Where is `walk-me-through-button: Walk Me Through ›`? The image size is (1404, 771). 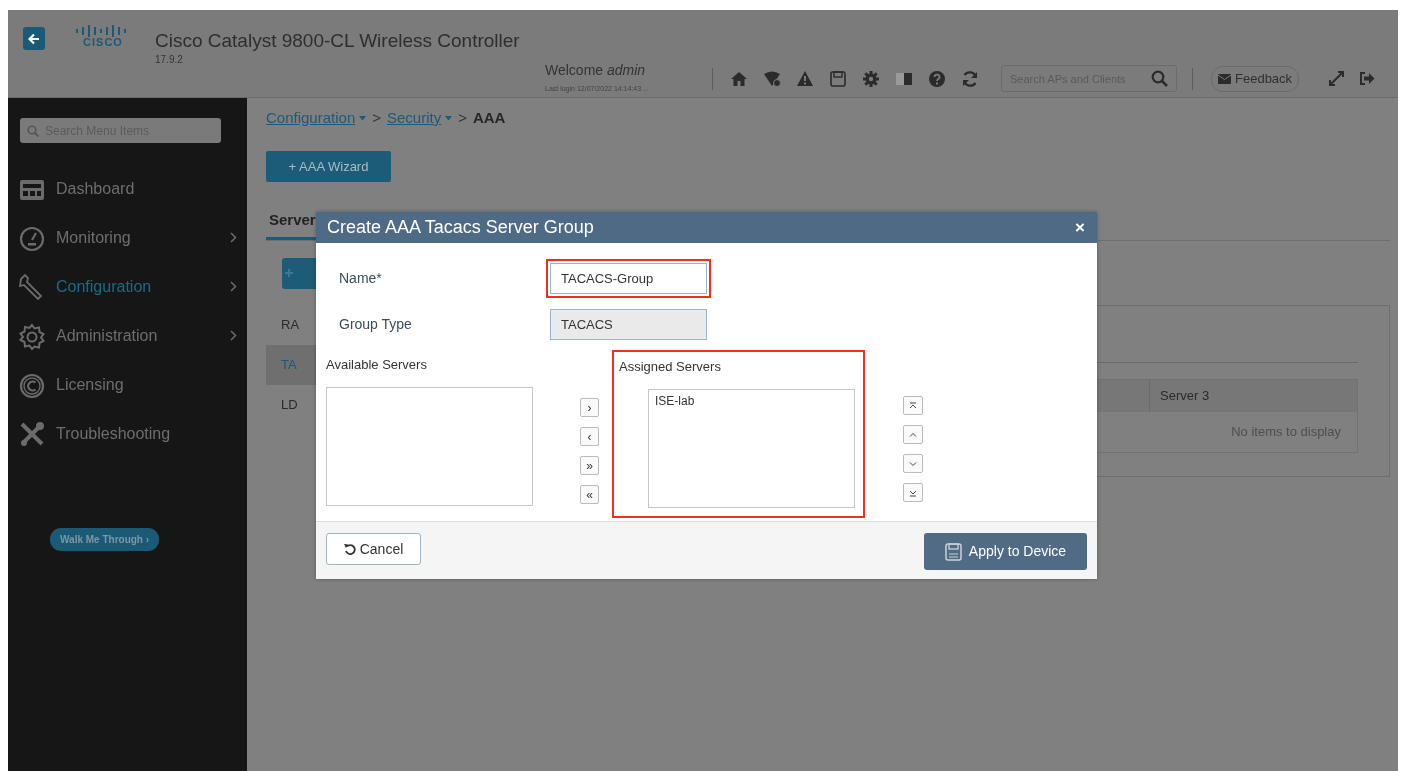 walk-me-through-button: Walk Me Through › is located at coordinates (105, 539).